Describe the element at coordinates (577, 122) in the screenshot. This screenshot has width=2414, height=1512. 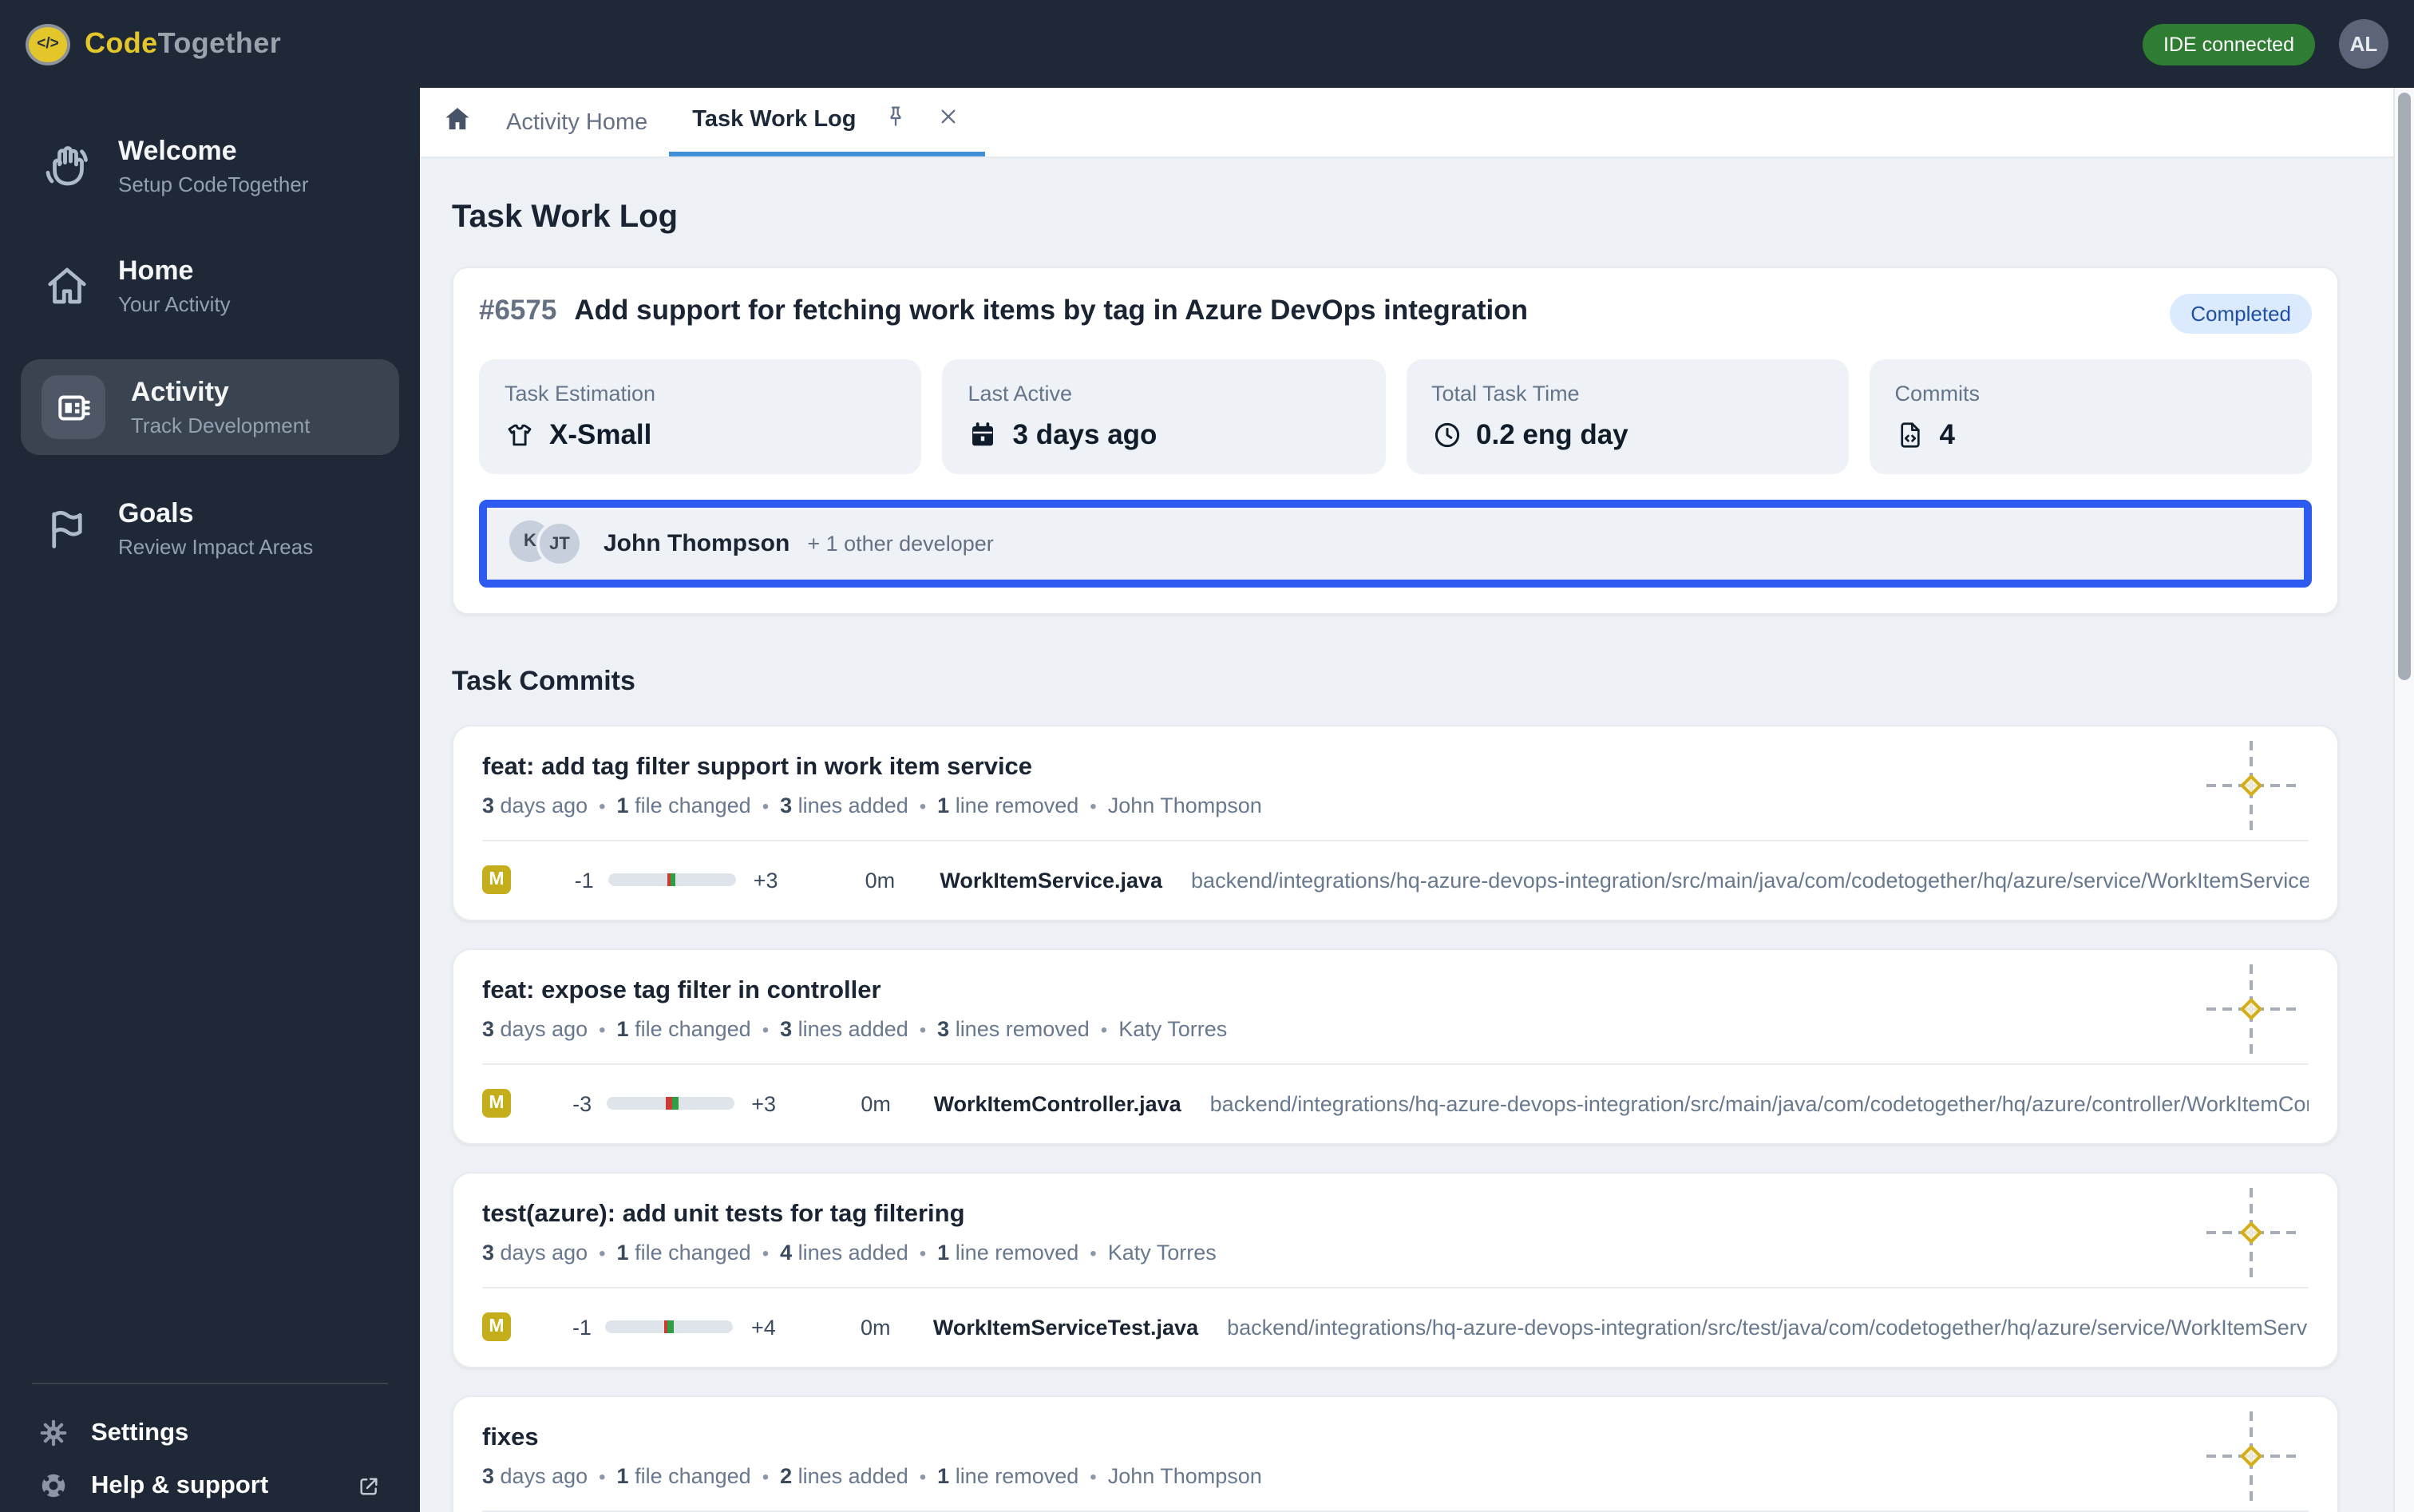
I see `tab-activity-home: Activity Home` at that location.